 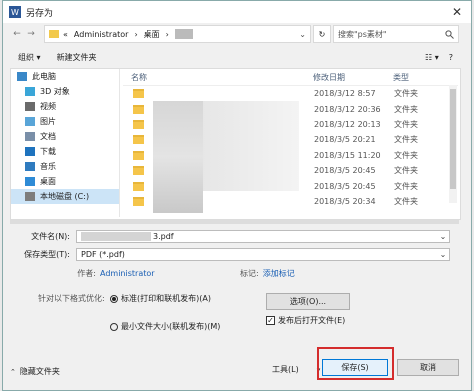 I want to click on breadcrumb-desktop: 桌面, so click(x=152, y=34).